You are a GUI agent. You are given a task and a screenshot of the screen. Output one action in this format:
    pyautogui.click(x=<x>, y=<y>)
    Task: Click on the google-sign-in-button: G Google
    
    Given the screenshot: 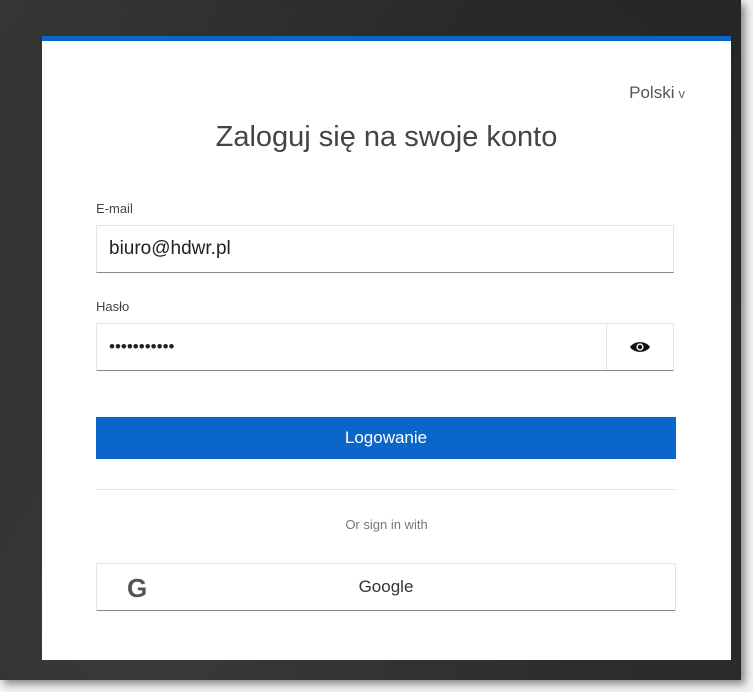 What is the action you would take?
    pyautogui.click(x=386, y=587)
    